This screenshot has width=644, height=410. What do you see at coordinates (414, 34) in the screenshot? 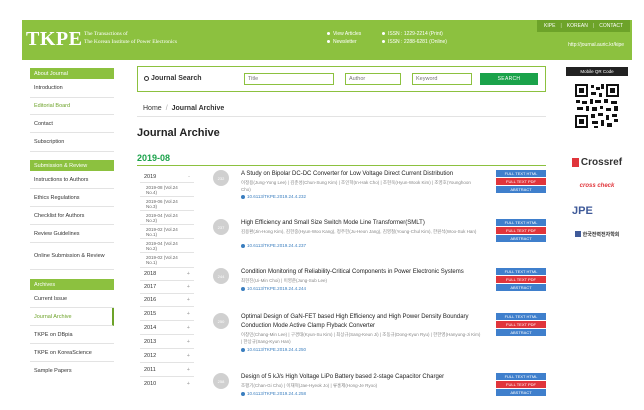
I see `issn-print: ISSN : 1229-2214 (Print)` at bounding box center [414, 34].